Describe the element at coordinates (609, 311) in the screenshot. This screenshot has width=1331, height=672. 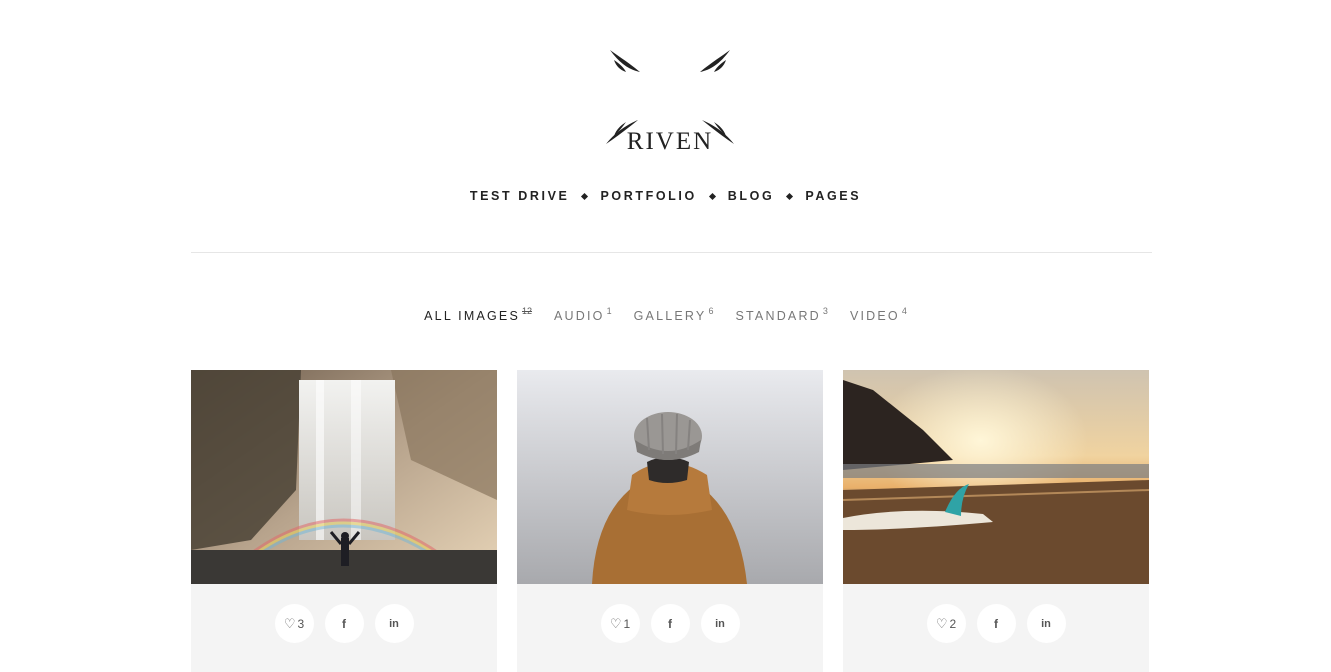
I see `filter-count: 1` at that location.